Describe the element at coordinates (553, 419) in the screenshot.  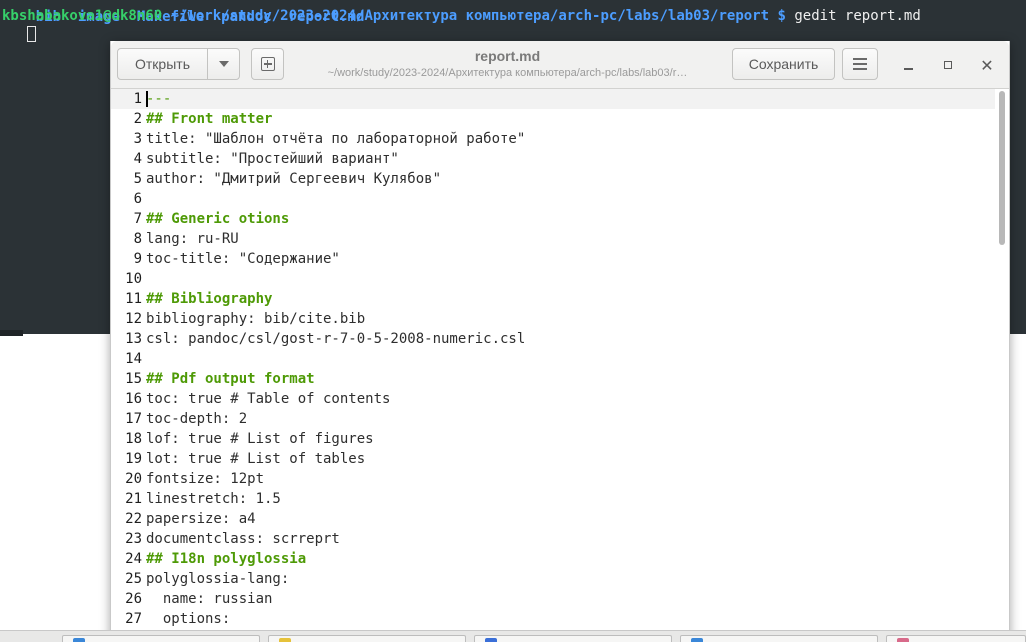
I see `editor-line: 17 toc-depth: 2` at that location.